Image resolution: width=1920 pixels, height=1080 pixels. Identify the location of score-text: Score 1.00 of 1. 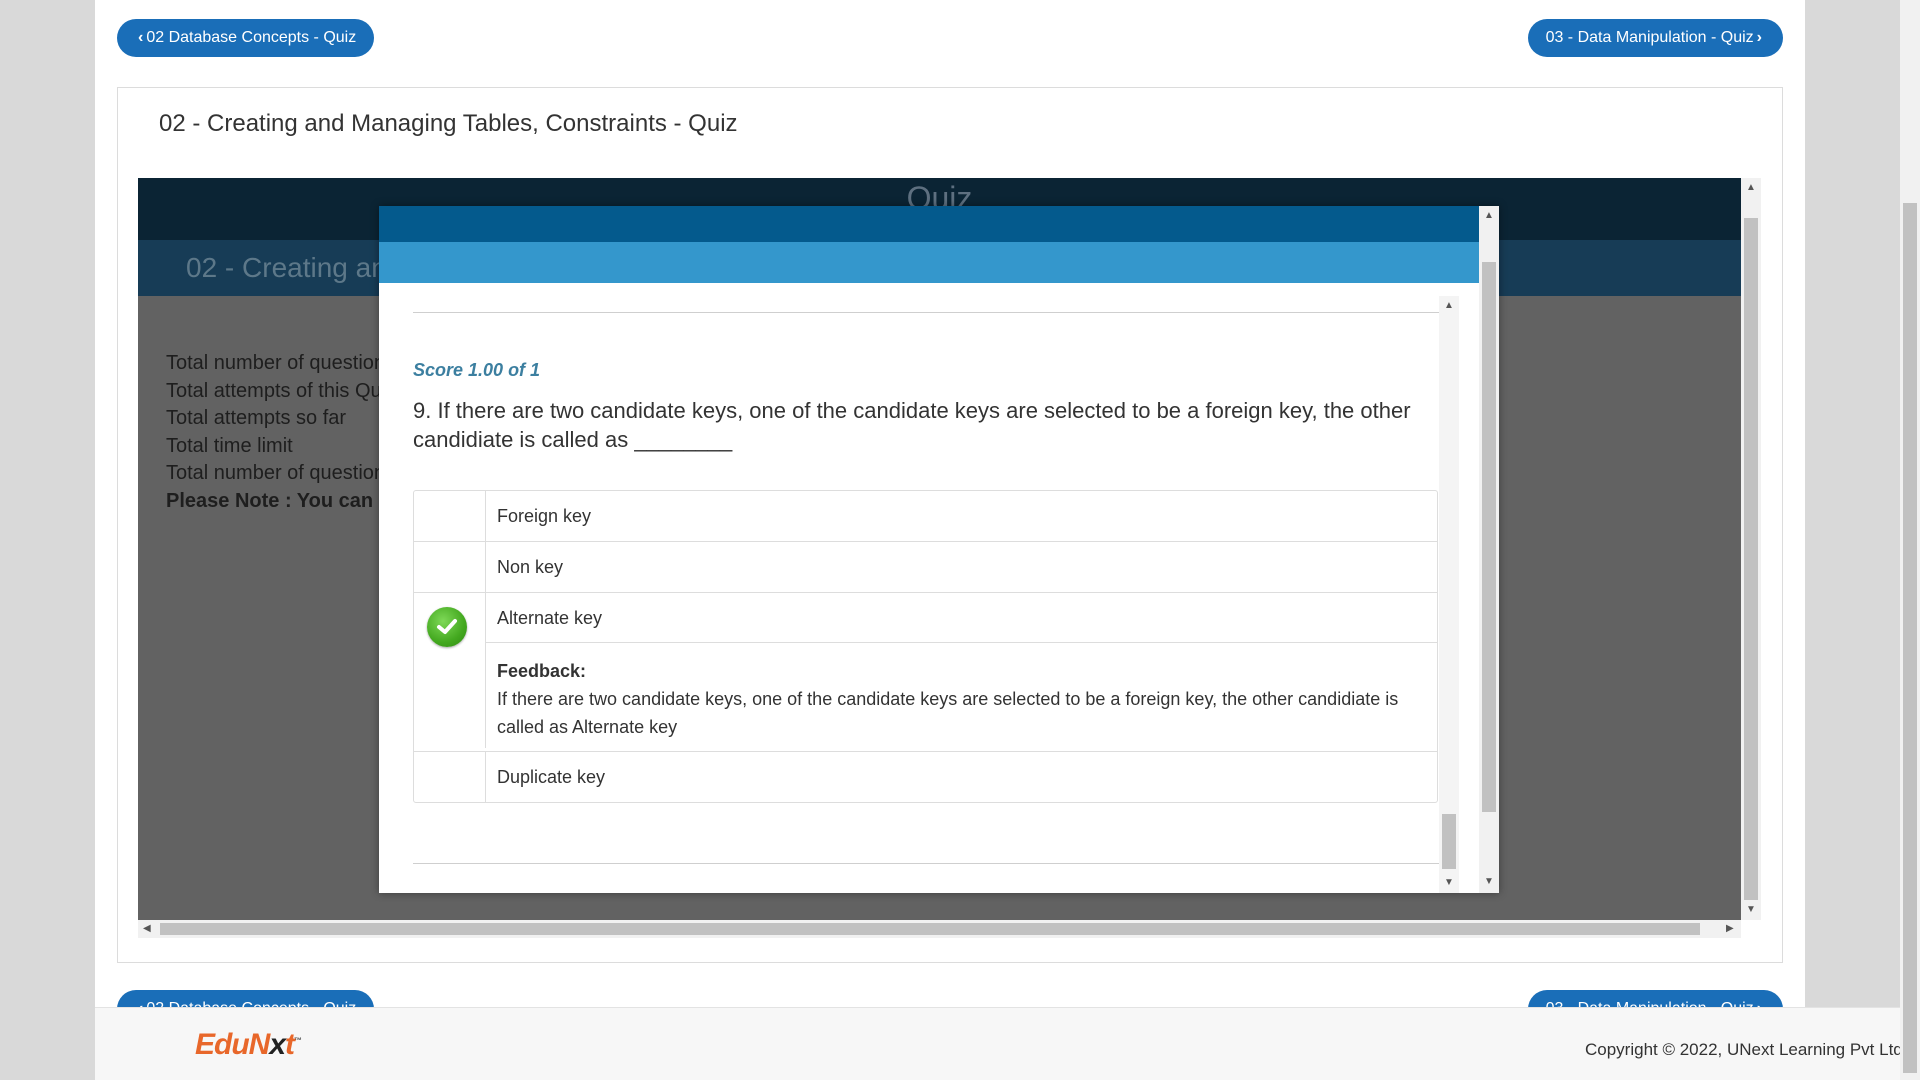
(477, 370).